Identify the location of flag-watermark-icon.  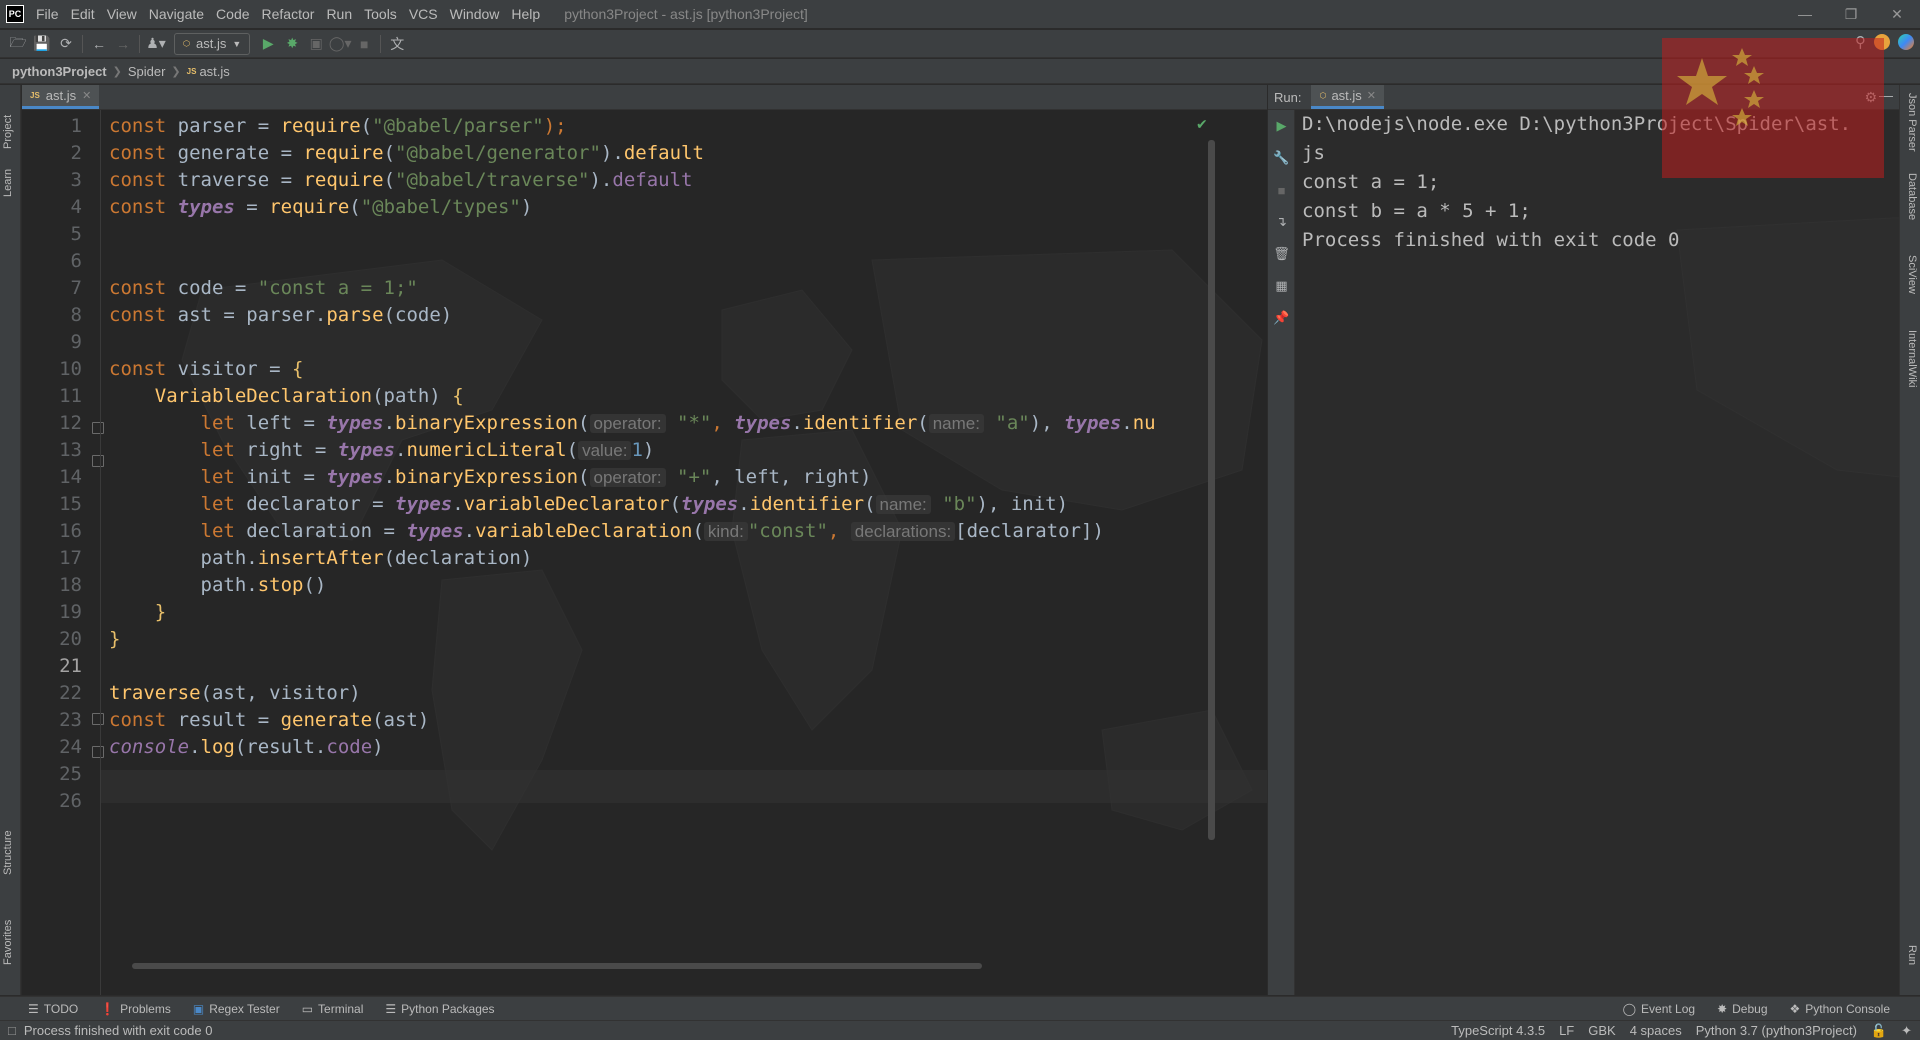
(1773, 108).